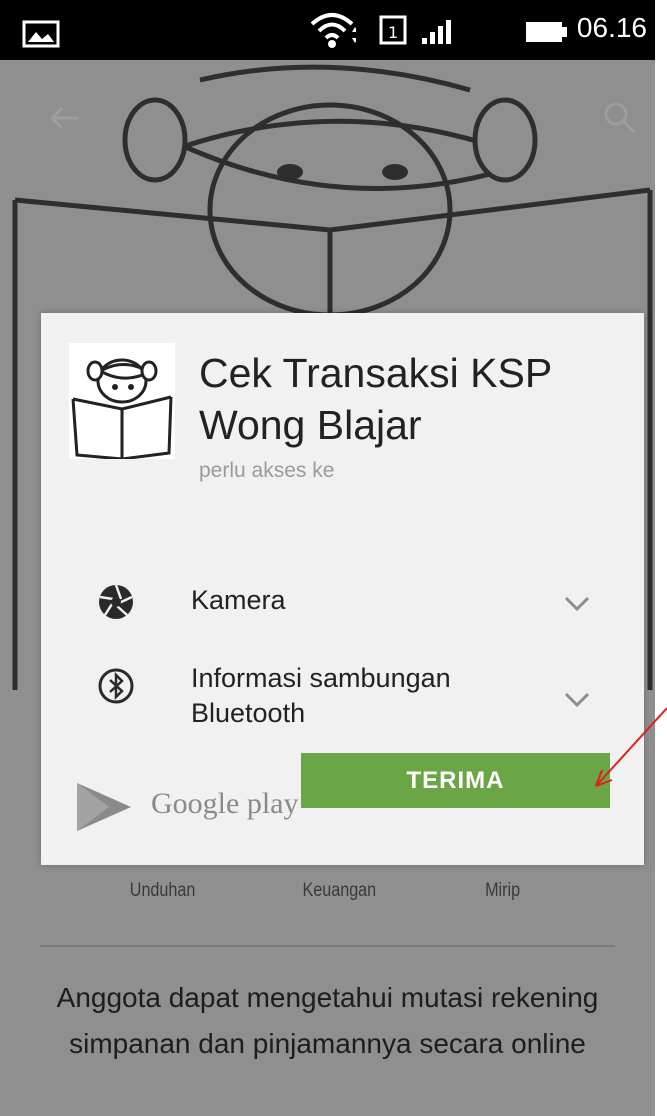  Describe the element at coordinates (661, 558) in the screenshot. I see `page-margin` at that location.